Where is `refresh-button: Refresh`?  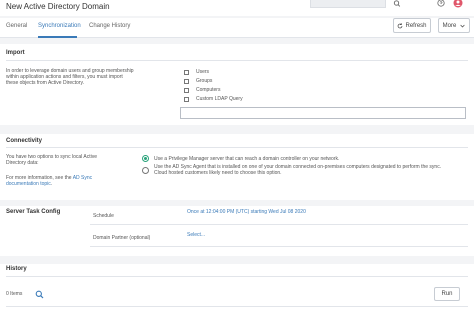
refresh-button: Refresh is located at coordinates (412, 25).